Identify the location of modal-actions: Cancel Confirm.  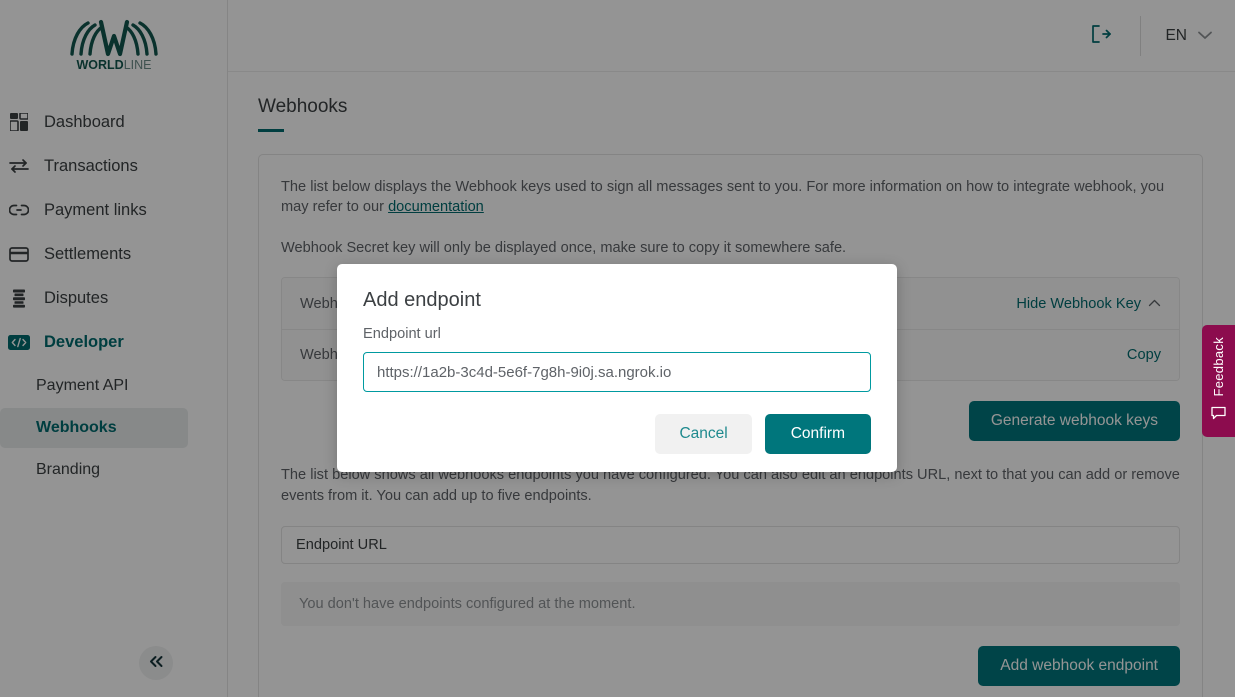
(617, 434).